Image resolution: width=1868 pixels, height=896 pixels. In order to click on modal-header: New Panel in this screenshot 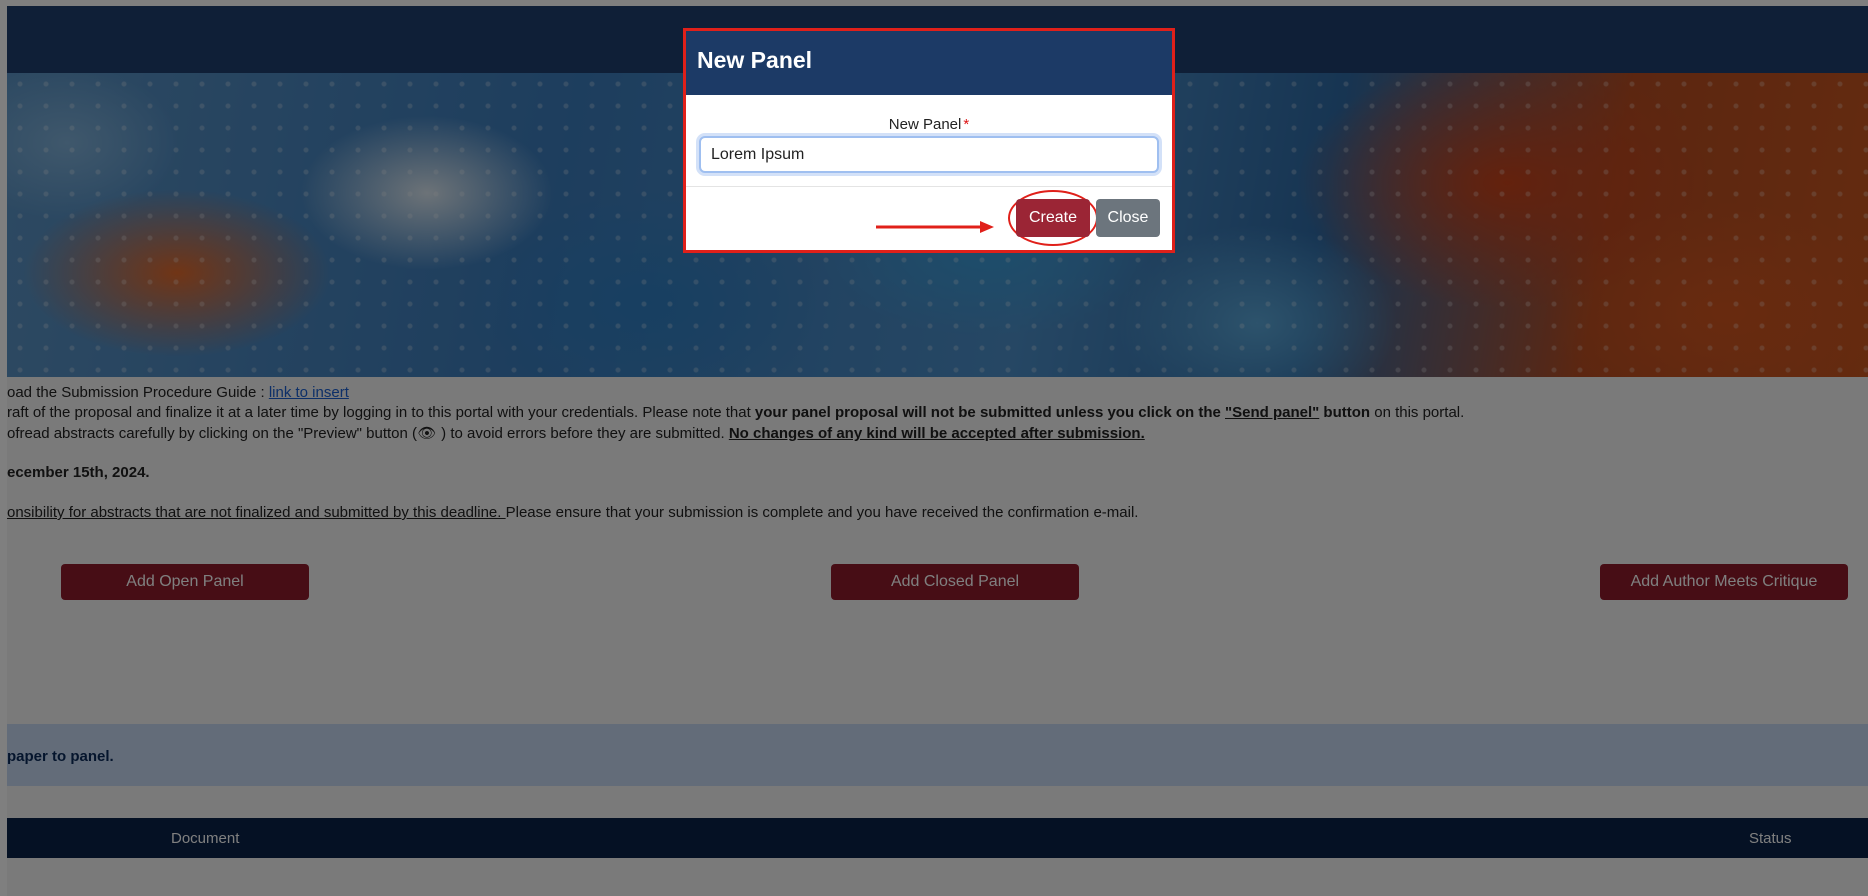, I will do `click(929, 63)`.